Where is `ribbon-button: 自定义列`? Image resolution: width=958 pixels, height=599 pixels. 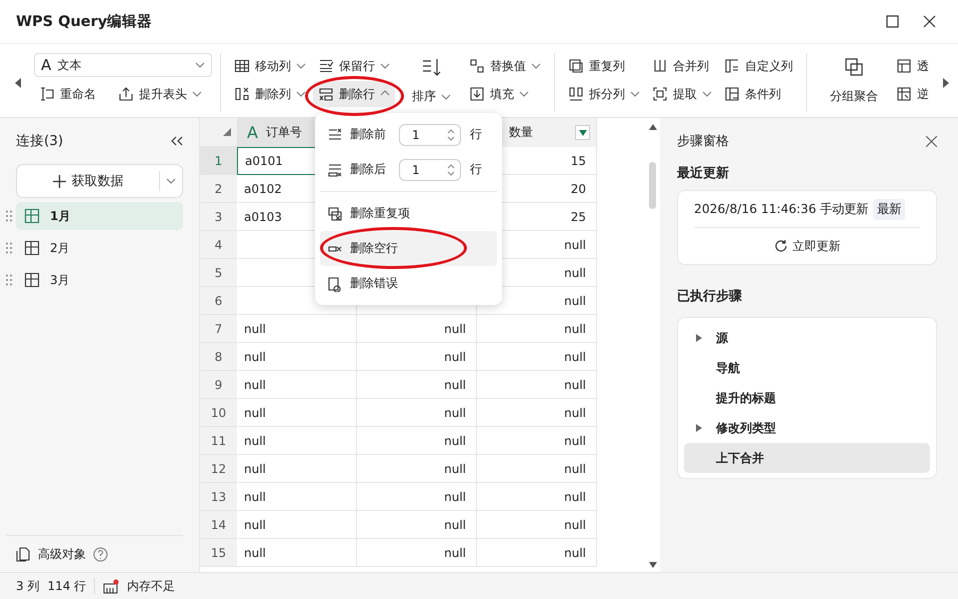 ribbon-button: 自定义列 is located at coordinates (758, 66).